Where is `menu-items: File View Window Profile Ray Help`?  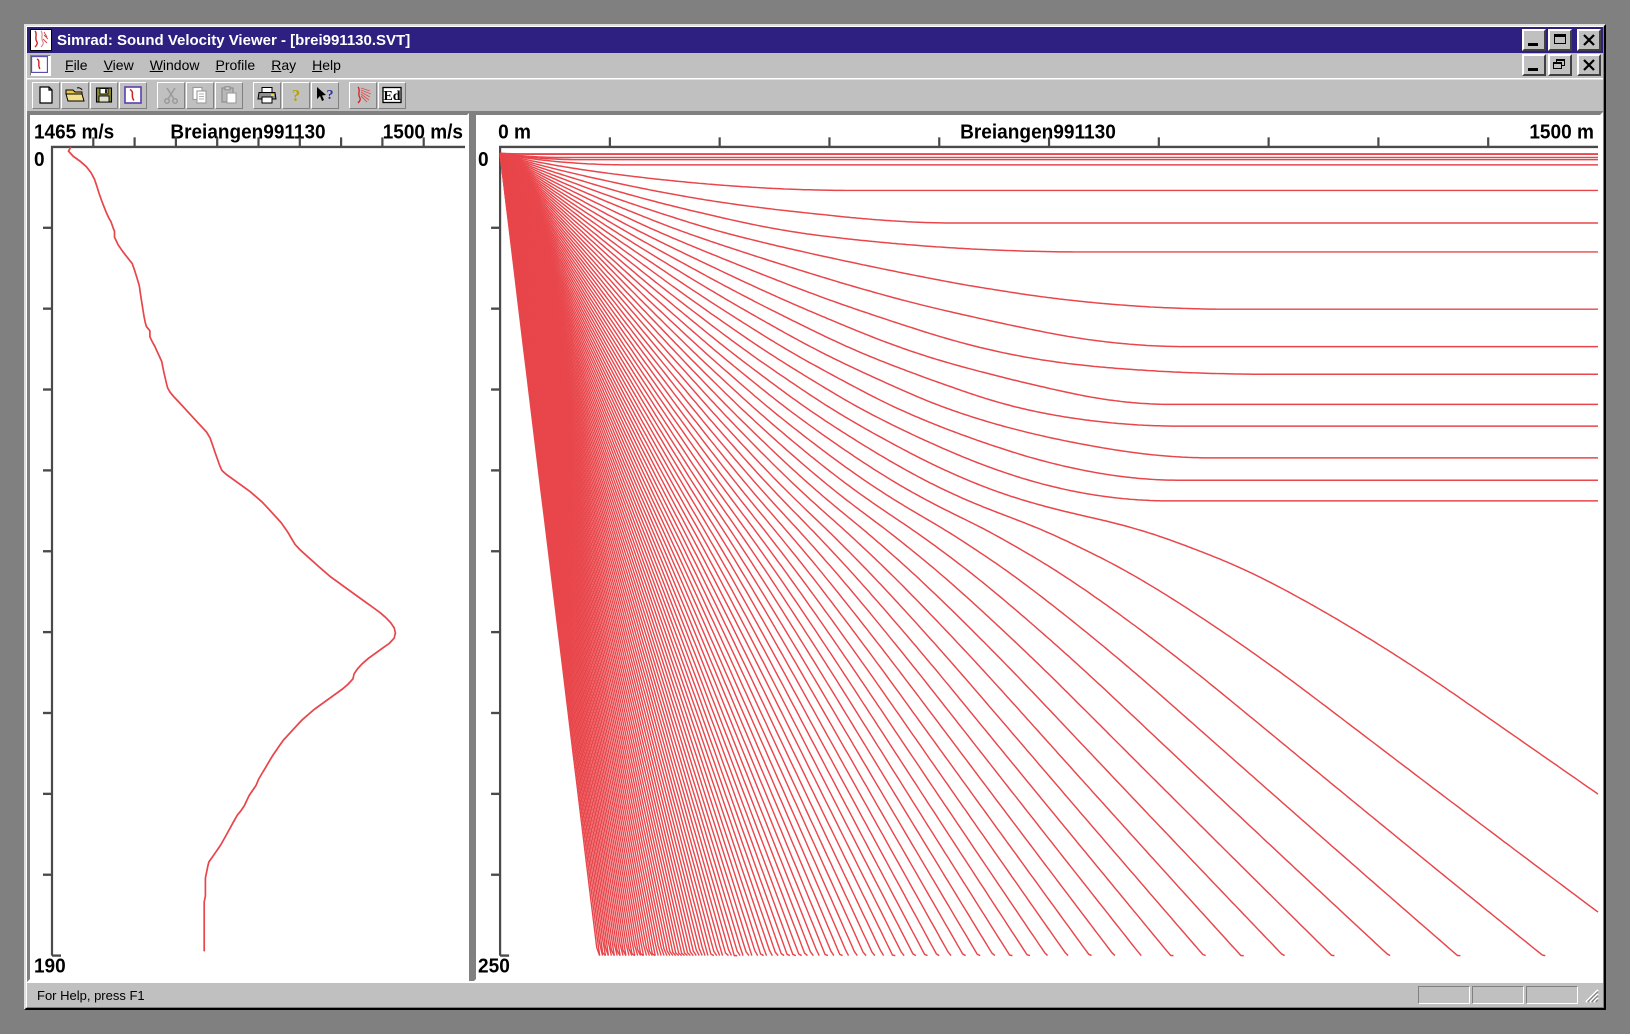 menu-items: File View Window Profile Ray Help is located at coordinates (789, 65).